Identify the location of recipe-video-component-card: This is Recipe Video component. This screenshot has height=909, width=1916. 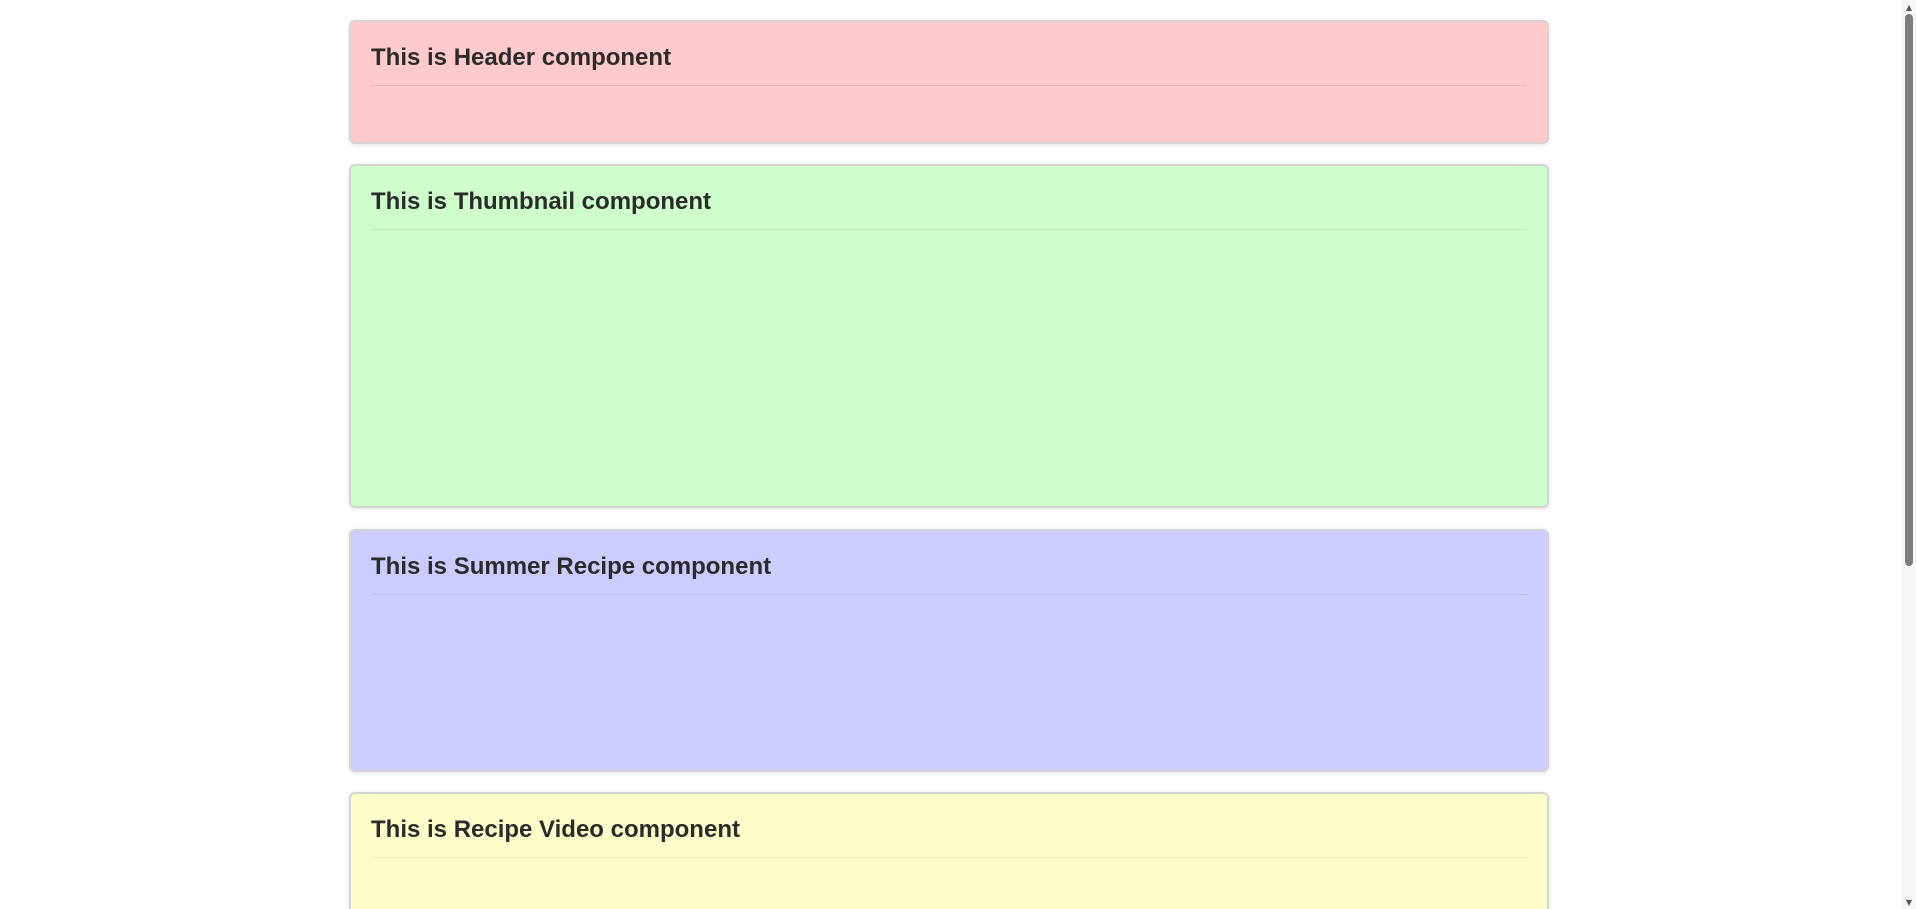
(949, 850).